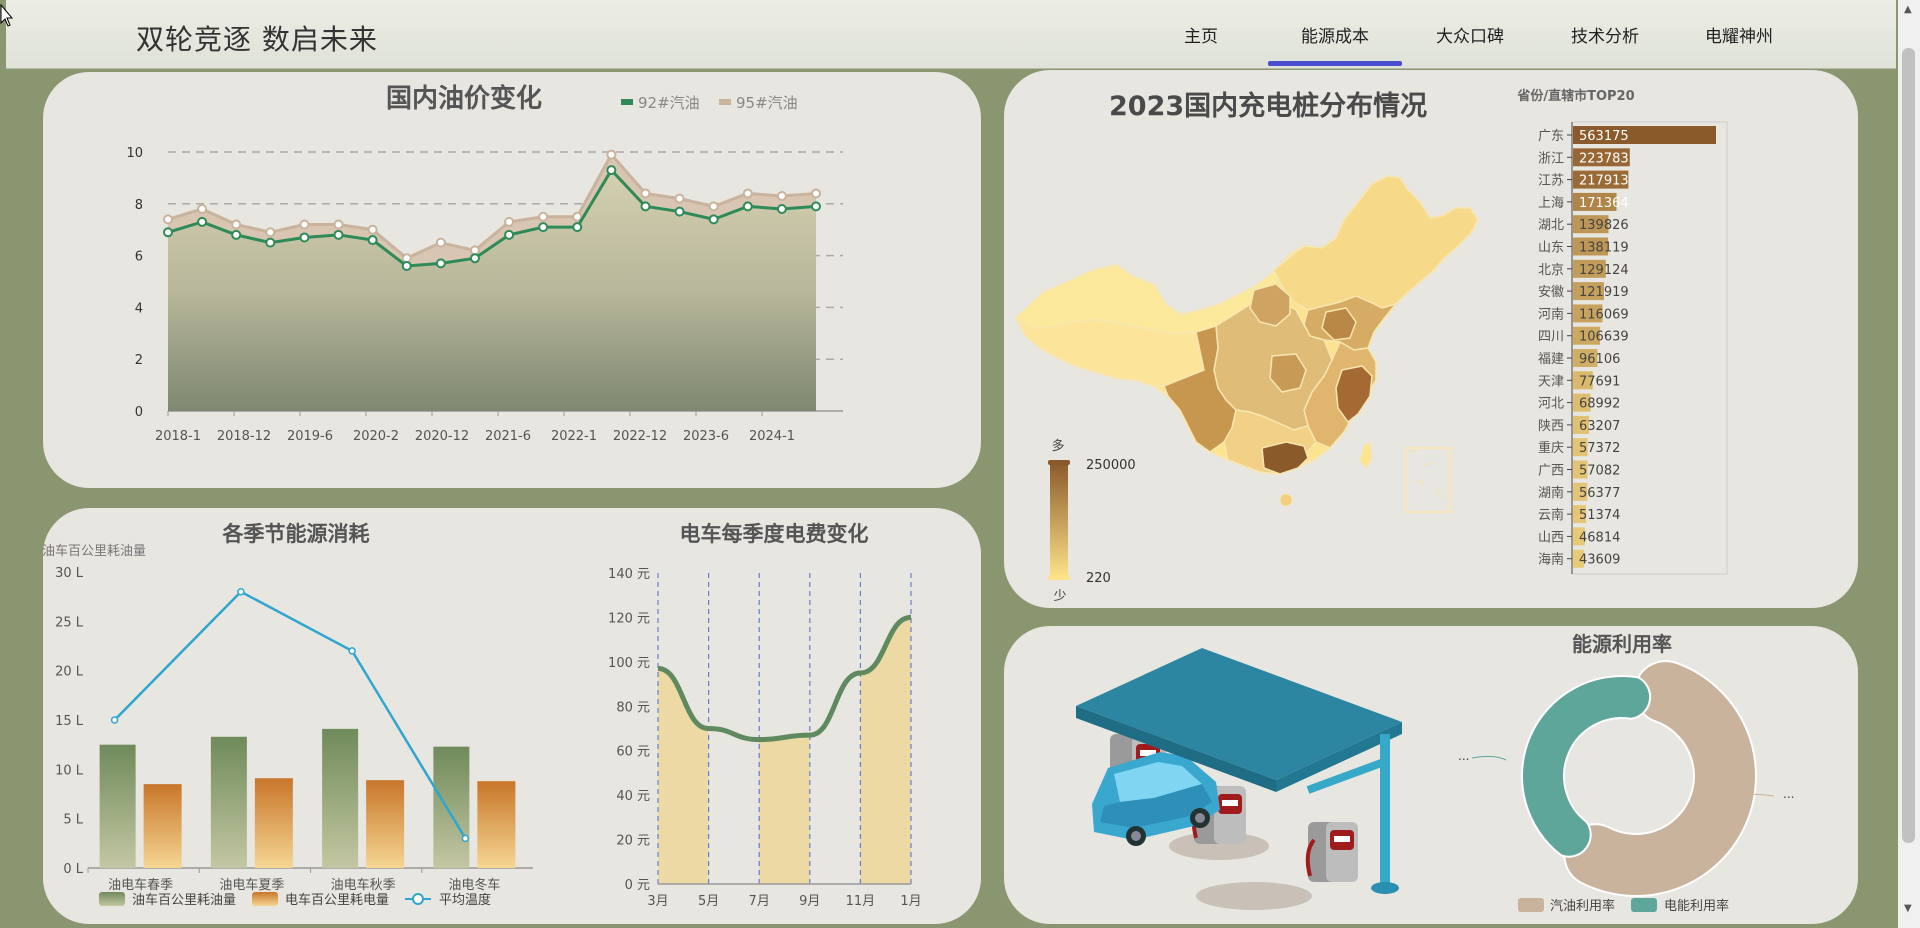 Image resolution: width=1920 pixels, height=928 pixels. Describe the element at coordinates (1286, 500) in the screenshot. I see `hainan-region` at that location.